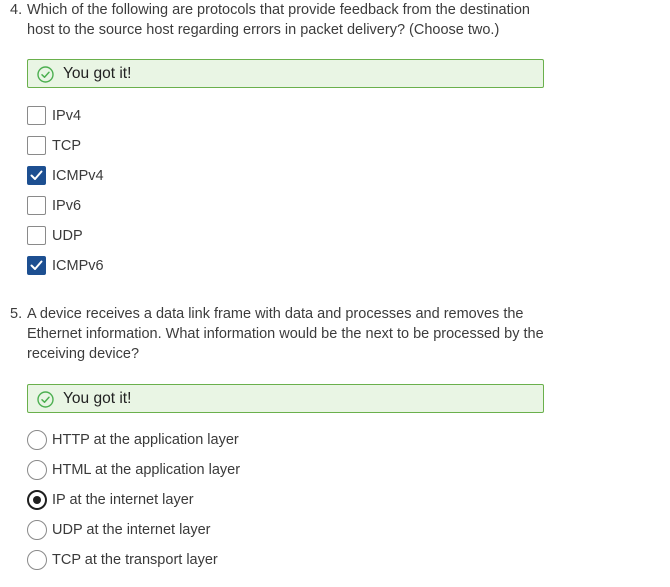 The image size is (670, 587). Describe the element at coordinates (67, 206) in the screenshot. I see `option-label: IPv6` at that location.